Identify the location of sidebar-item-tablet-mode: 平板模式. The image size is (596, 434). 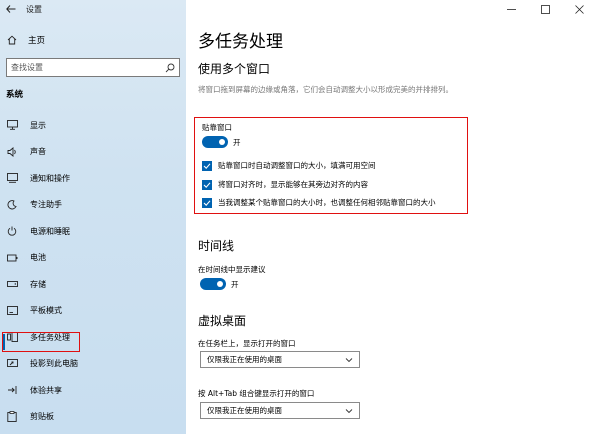
(93, 311).